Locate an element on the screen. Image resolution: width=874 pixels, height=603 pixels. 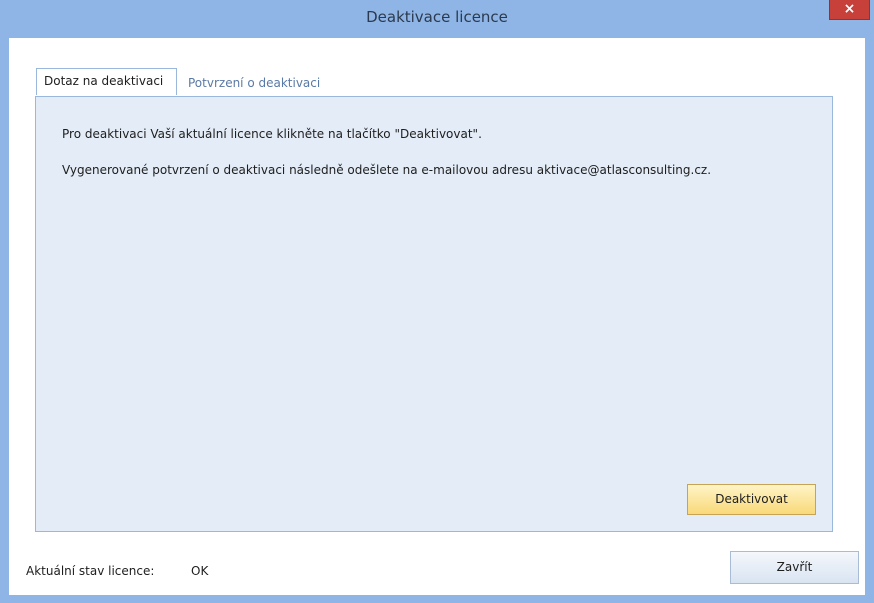
license-status-label: Aktuální stav licence: is located at coordinates (90, 571).